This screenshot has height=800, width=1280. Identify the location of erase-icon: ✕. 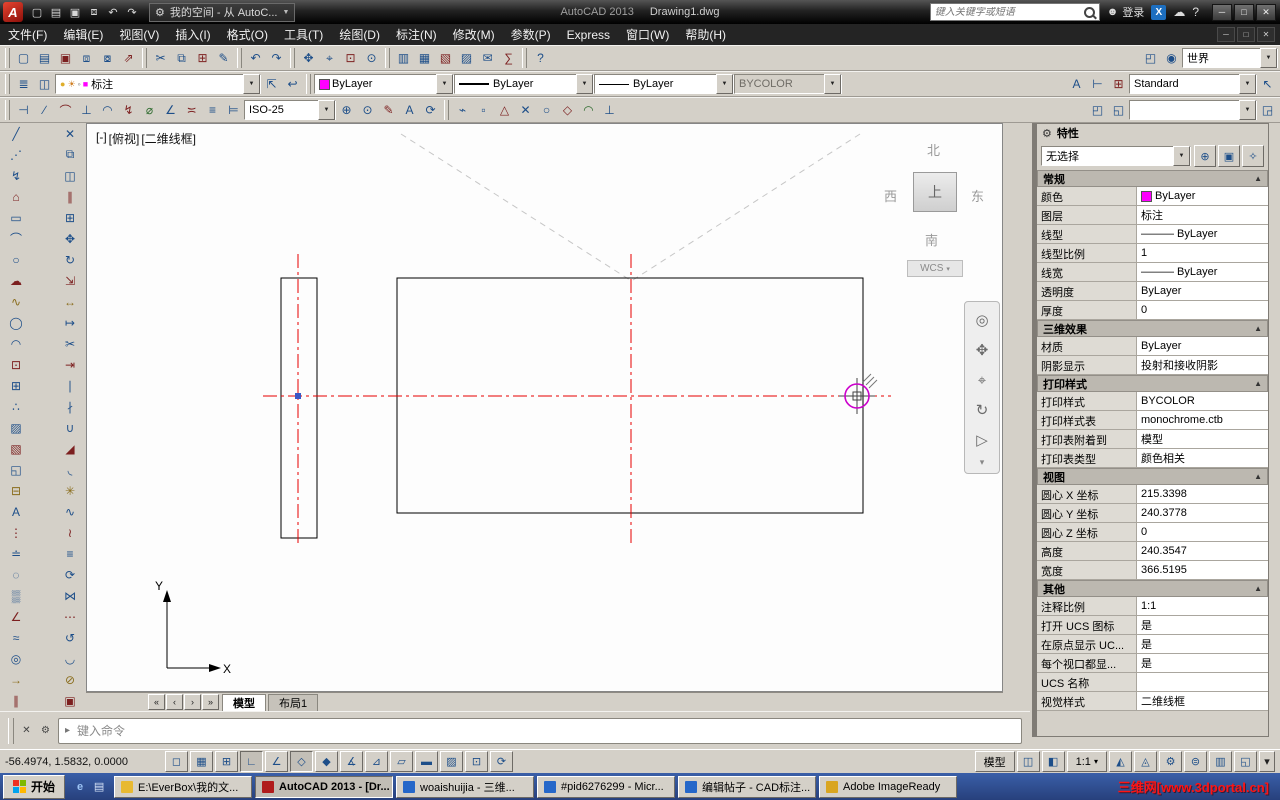
(70, 133).